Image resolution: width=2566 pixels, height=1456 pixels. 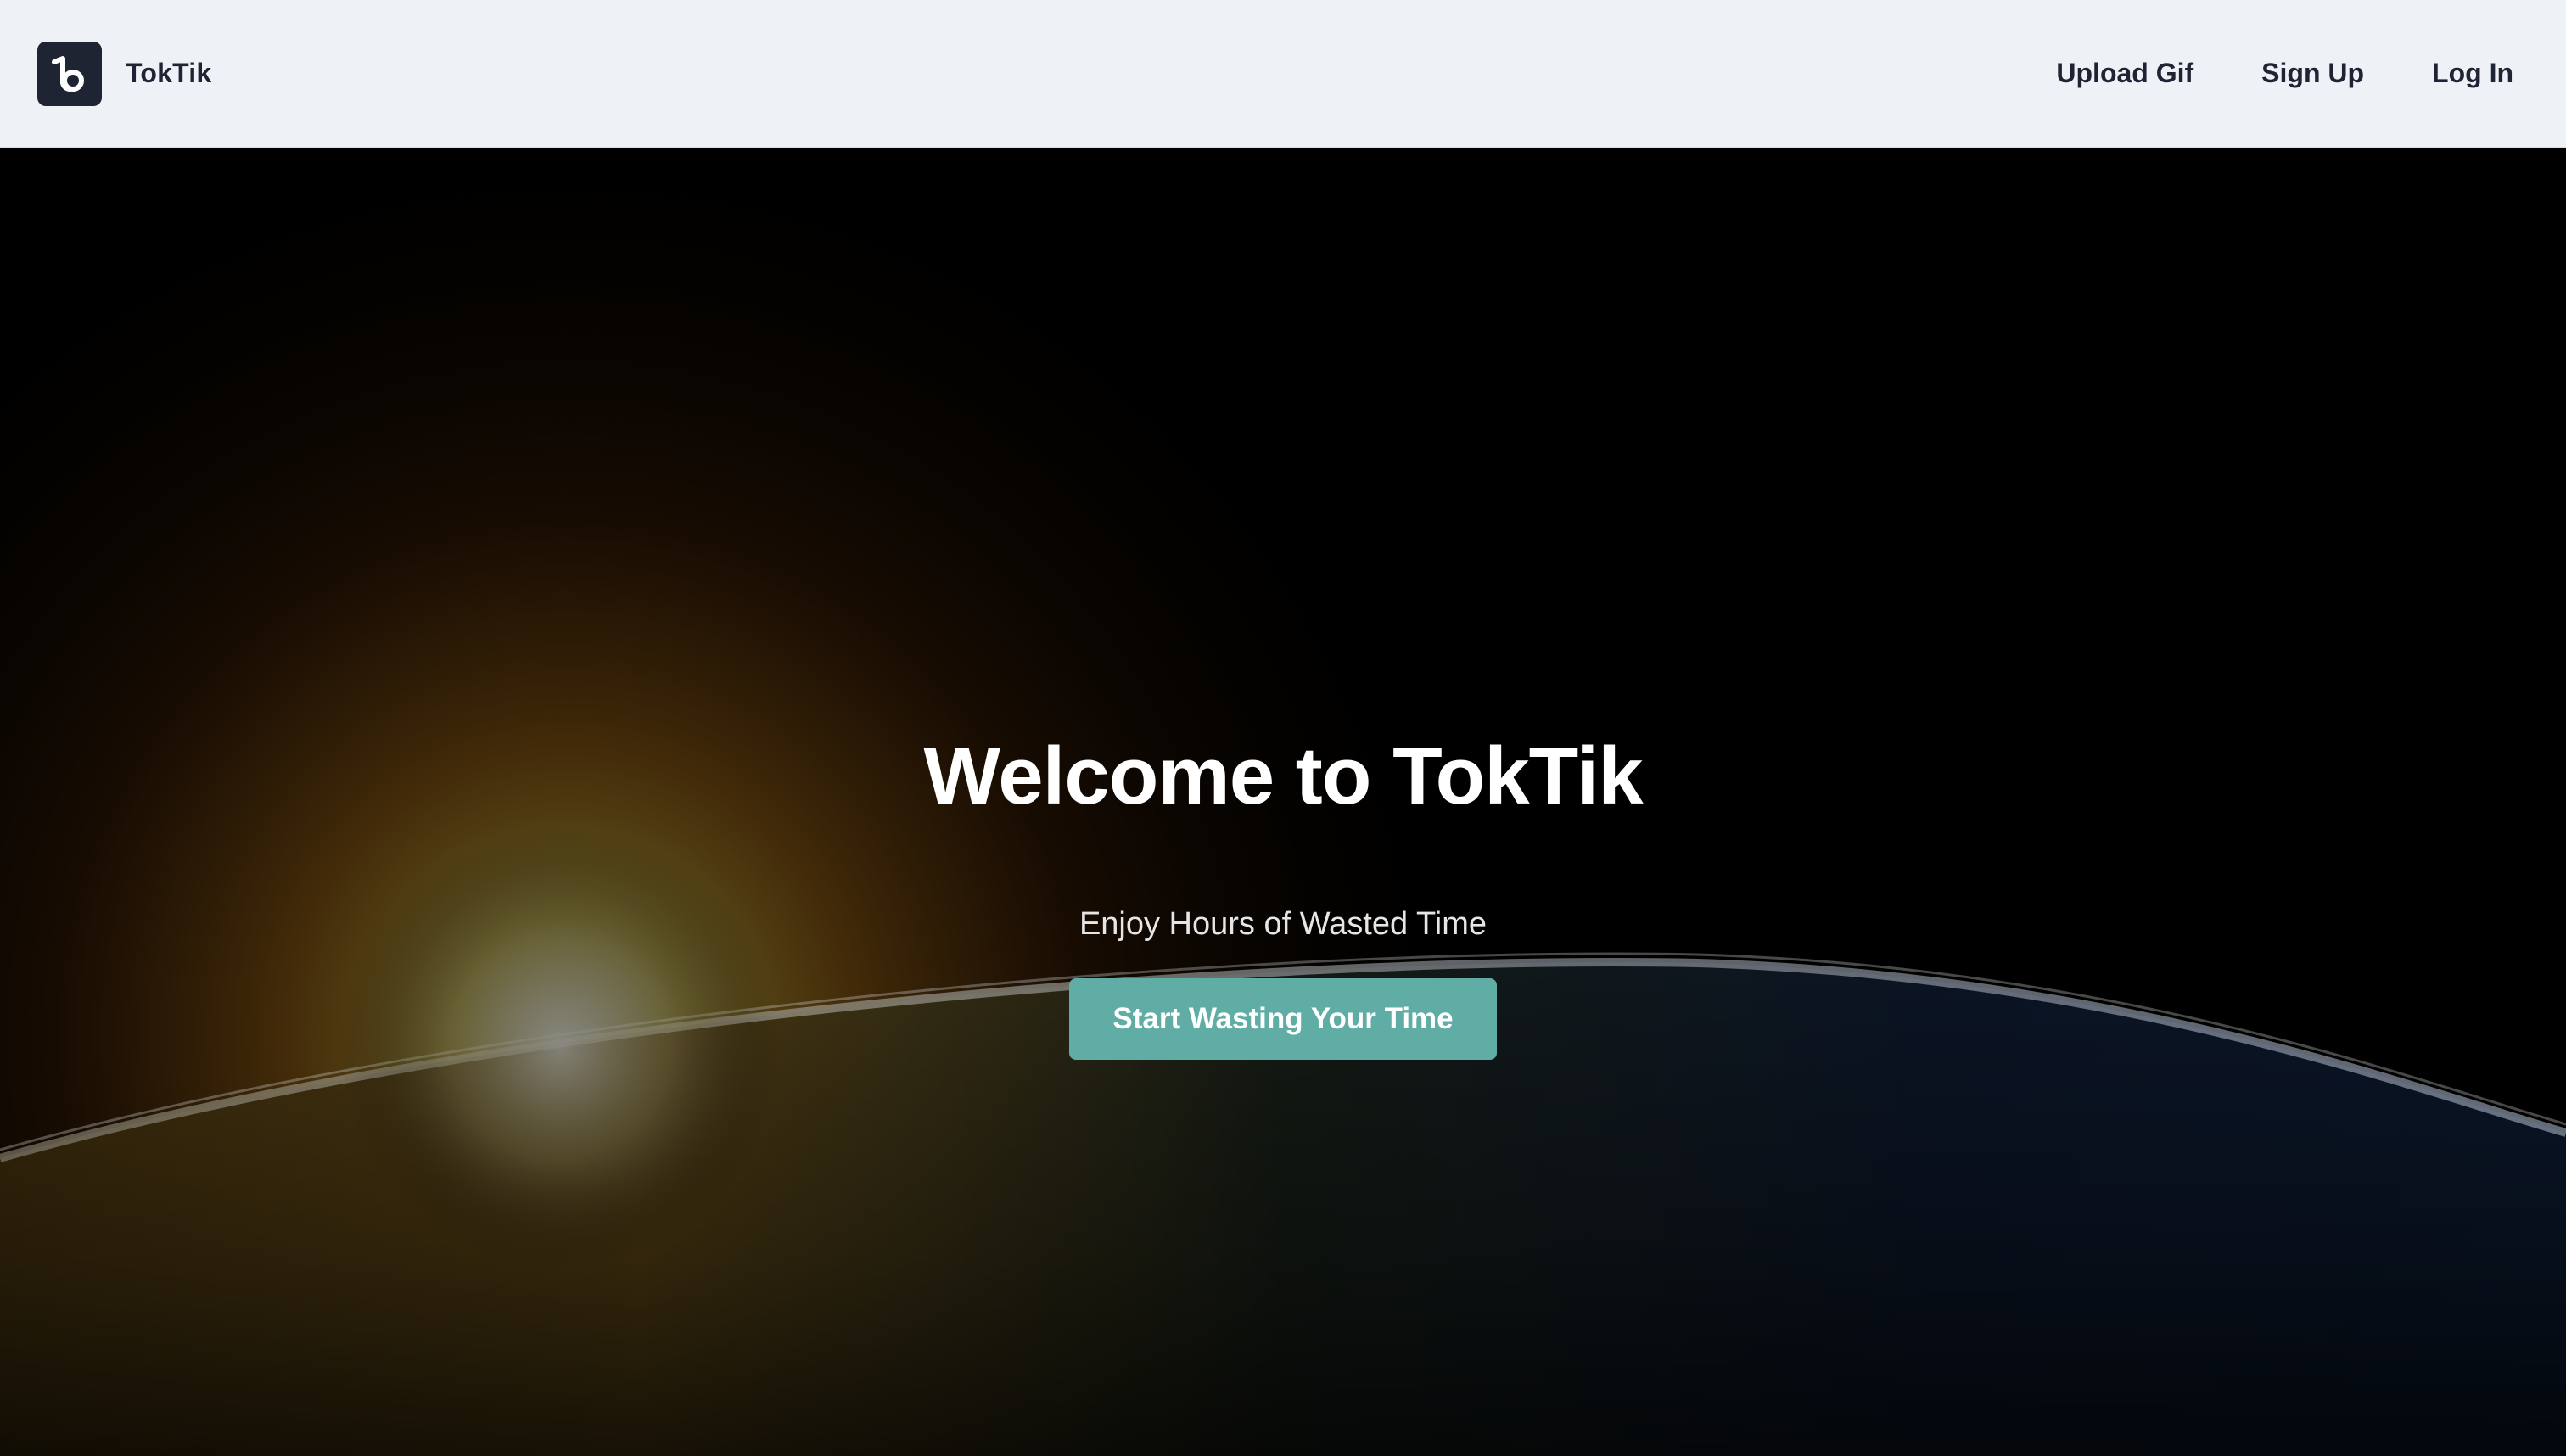 I want to click on sign-up-link: Sign Up, so click(x=2312, y=73).